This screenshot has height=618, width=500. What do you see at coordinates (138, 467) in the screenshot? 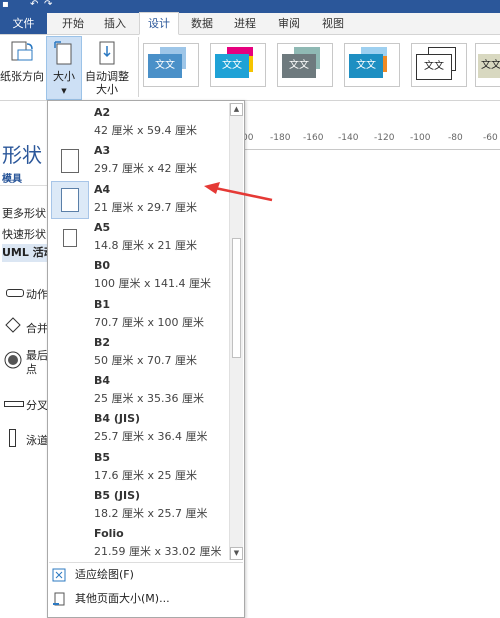
I see `page-size-option-b5: B5 17.6 厘米 x 25 厘米` at bounding box center [138, 467].